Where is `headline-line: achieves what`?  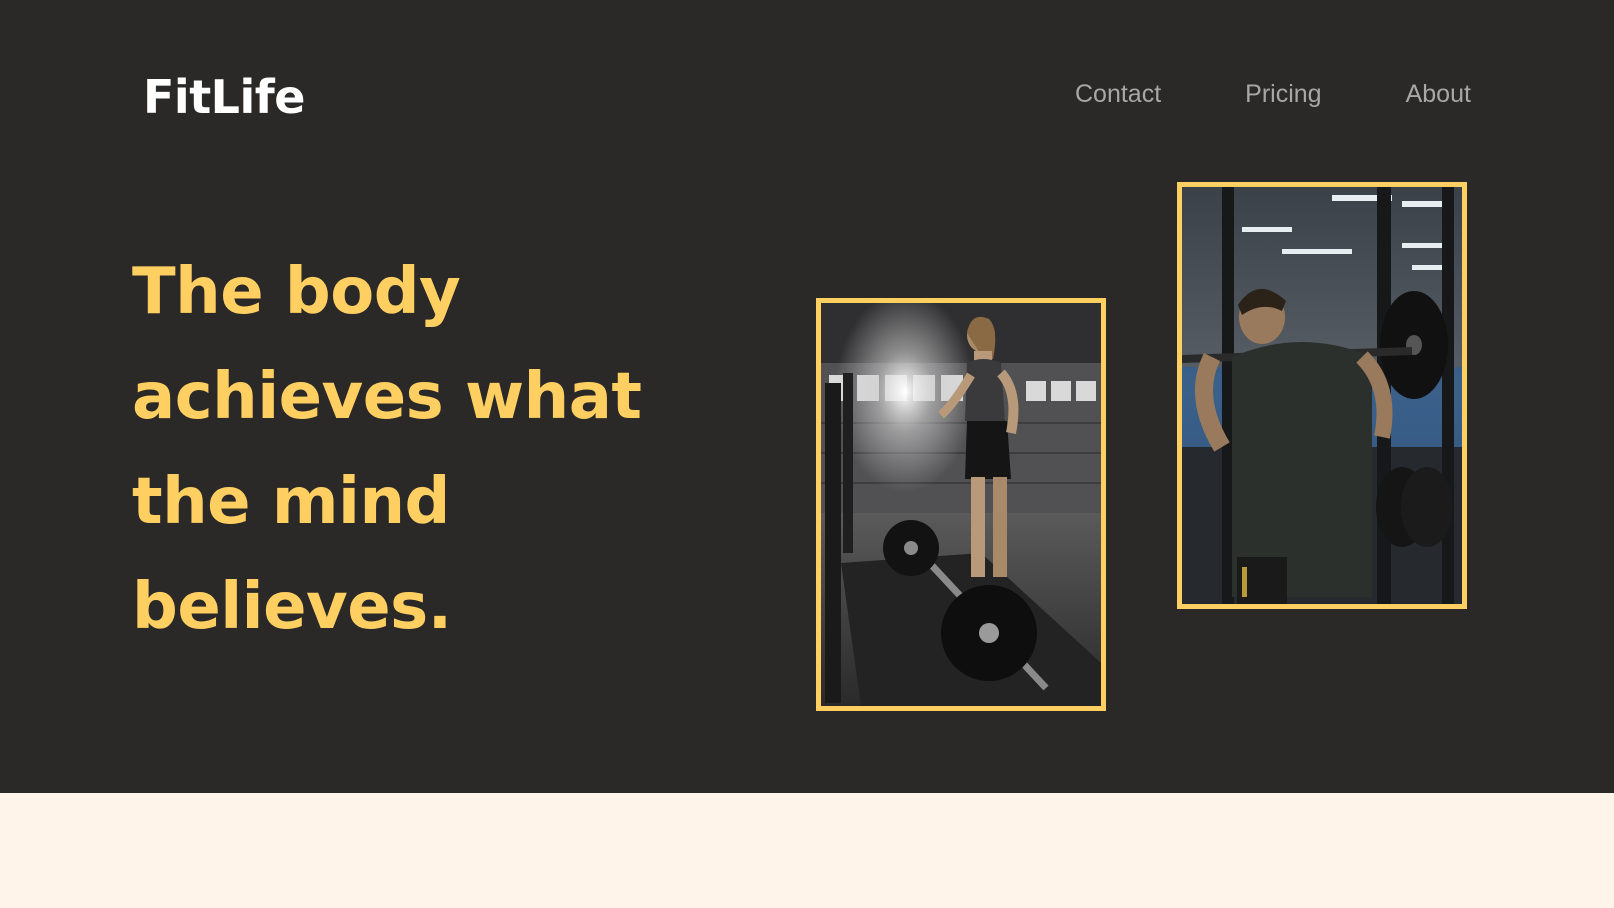
headline-line: achieves what is located at coordinates (387, 397).